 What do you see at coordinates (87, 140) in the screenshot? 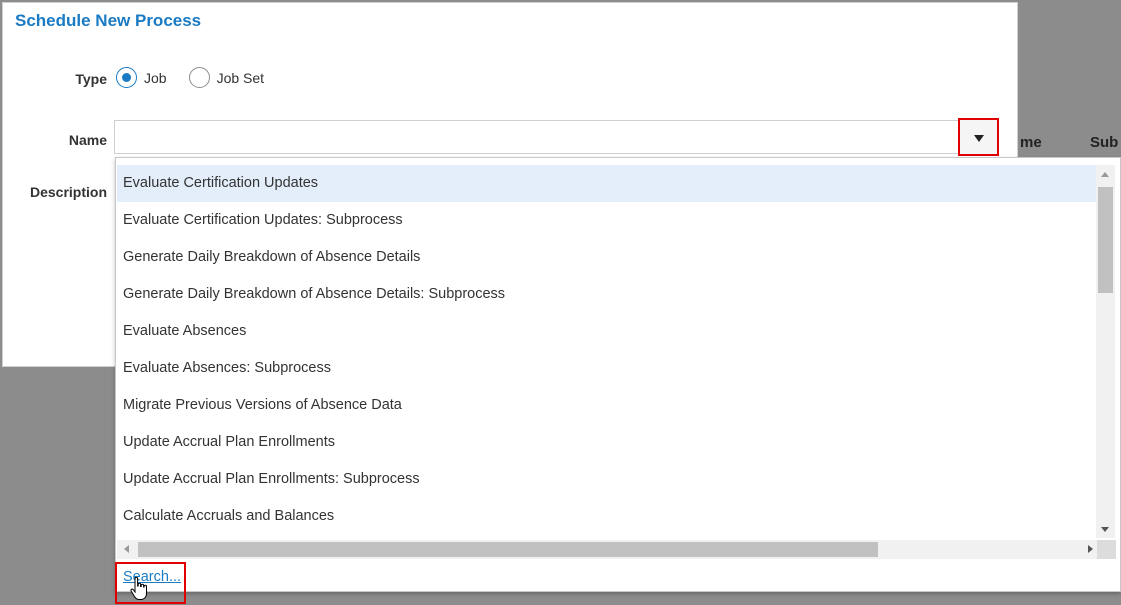
I see `name-label: Name` at bounding box center [87, 140].